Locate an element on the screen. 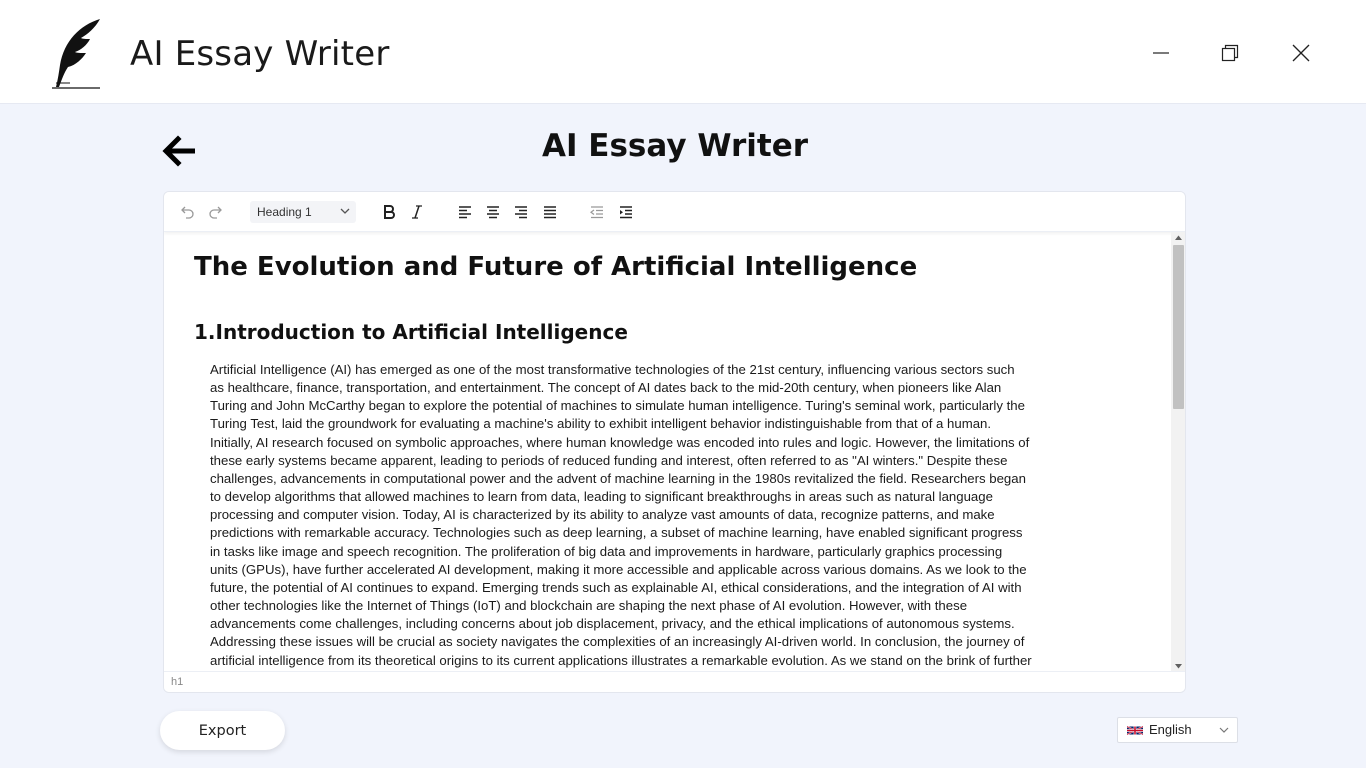 The image size is (1366, 768). undo-icon is located at coordinates (187, 212).